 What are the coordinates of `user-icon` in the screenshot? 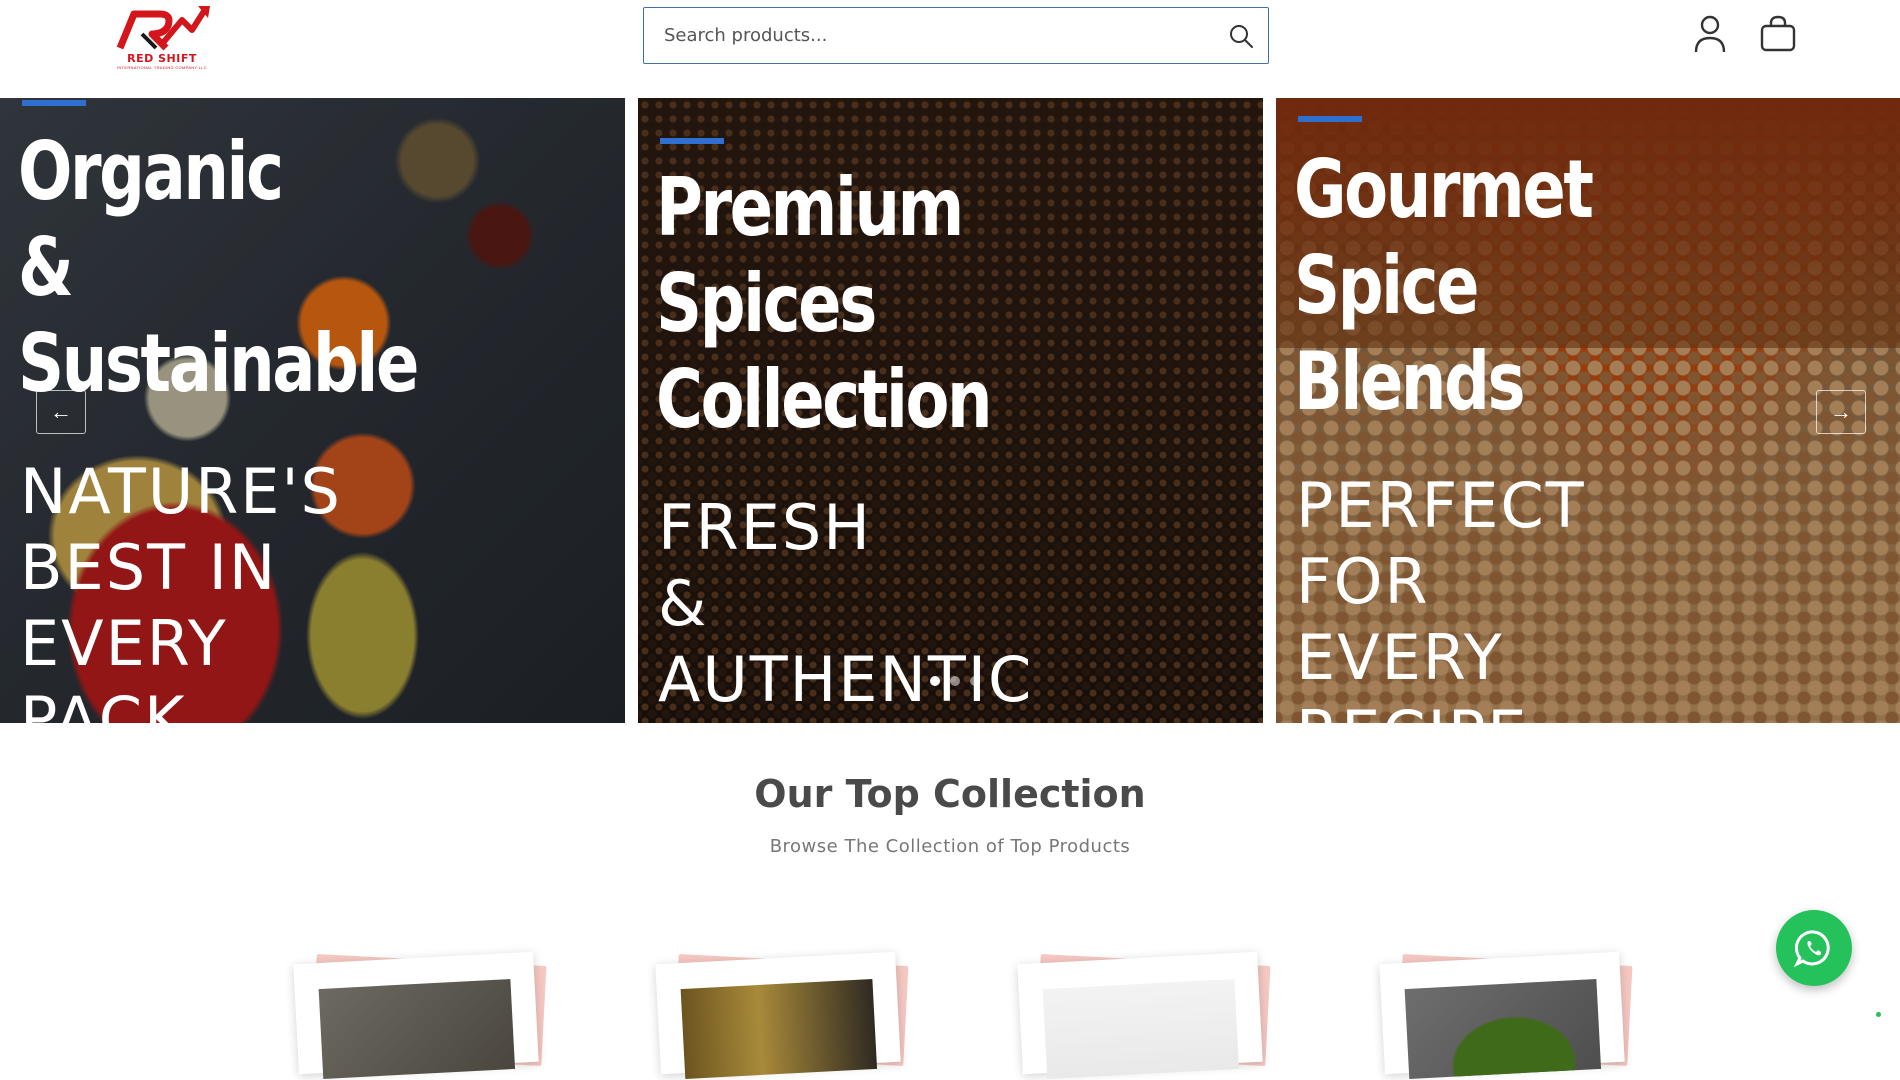 It's located at (1710, 34).